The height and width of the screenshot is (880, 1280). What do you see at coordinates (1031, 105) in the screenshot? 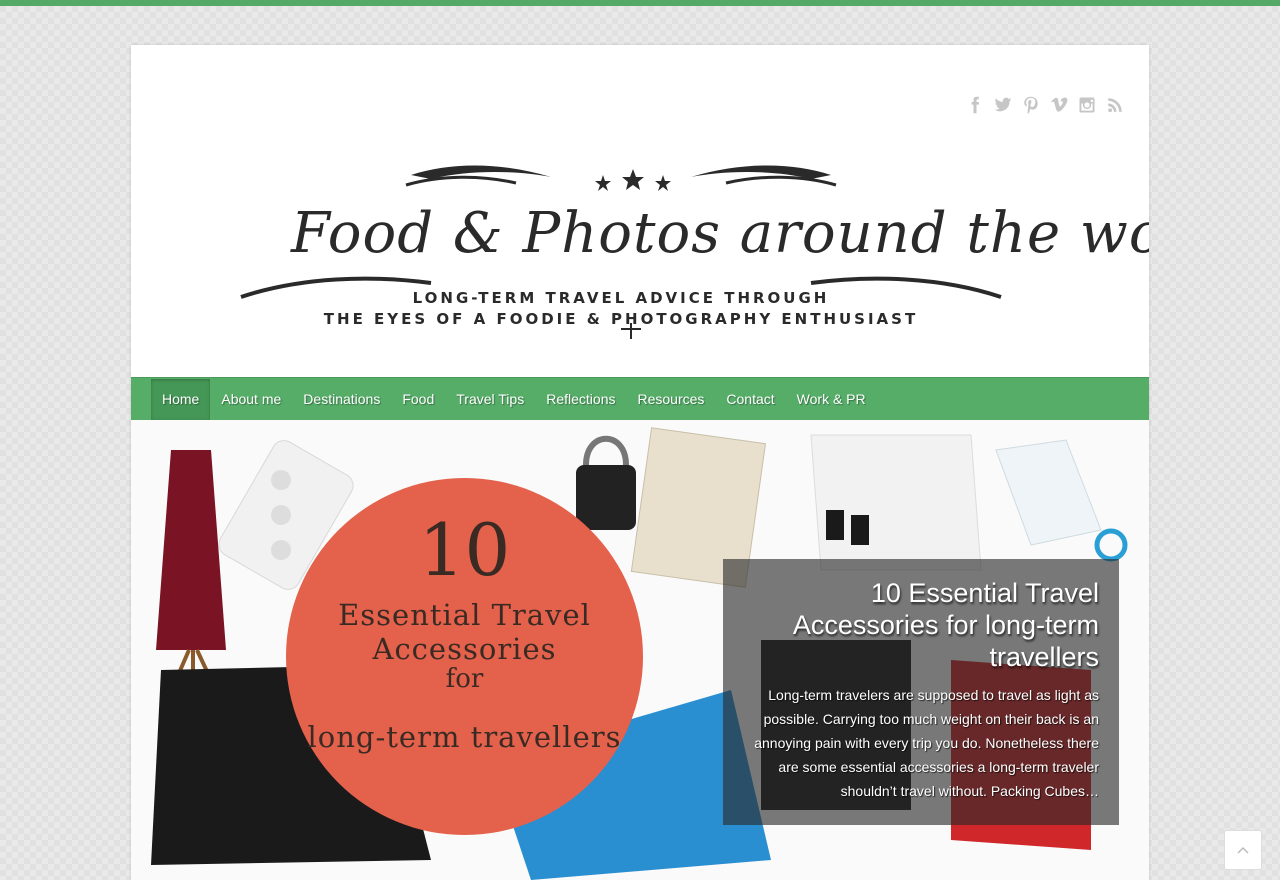
I see `pinterest-icon` at bounding box center [1031, 105].